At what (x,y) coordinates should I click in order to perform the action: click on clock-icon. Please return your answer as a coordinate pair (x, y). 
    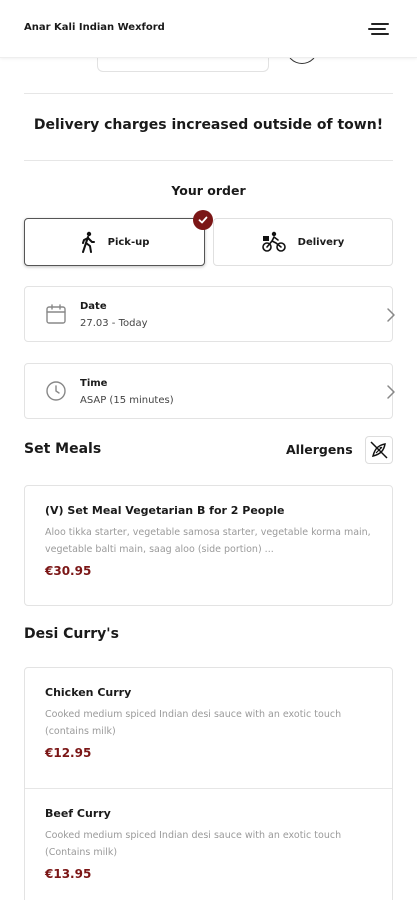
    Looking at the image, I should click on (56, 391).